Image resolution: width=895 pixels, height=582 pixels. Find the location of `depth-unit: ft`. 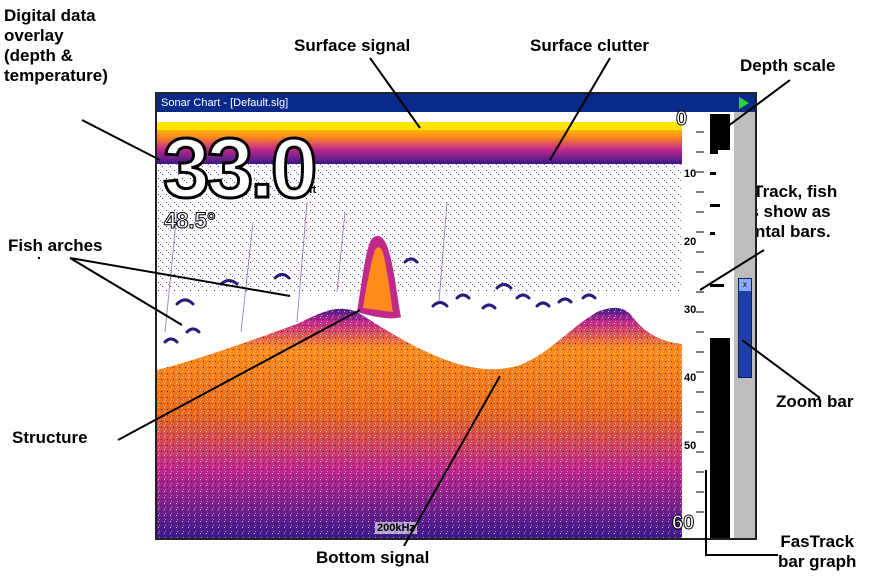

depth-unit: ft is located at coordinates (313, 190).